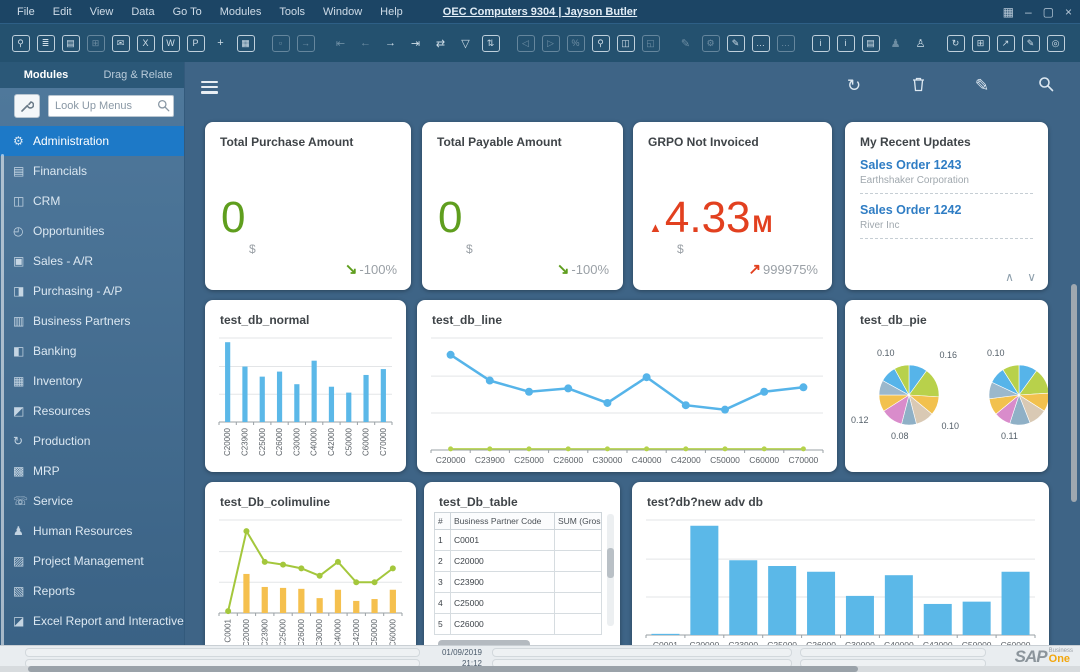 The image size is (1080, 672). What do you see at coordinates (92, 261) in the screenshot?
I see `sidebar-item-sales-a-r: ▣ Sales - A/R` at bounding box center [92, 261].